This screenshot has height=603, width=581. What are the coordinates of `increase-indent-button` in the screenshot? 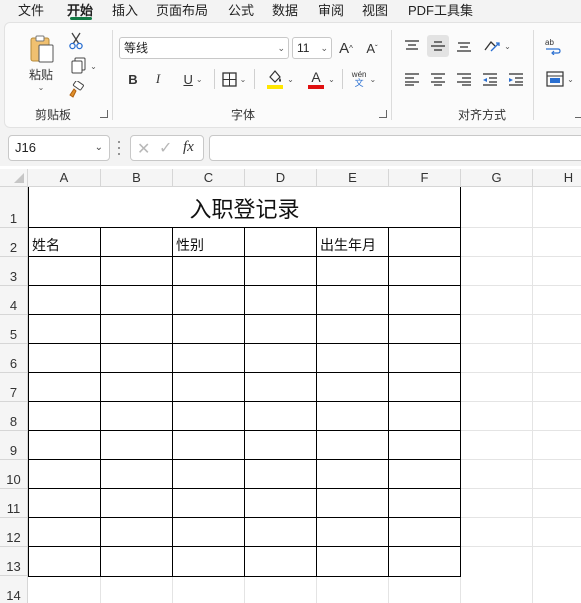 It's located at (516, 79).